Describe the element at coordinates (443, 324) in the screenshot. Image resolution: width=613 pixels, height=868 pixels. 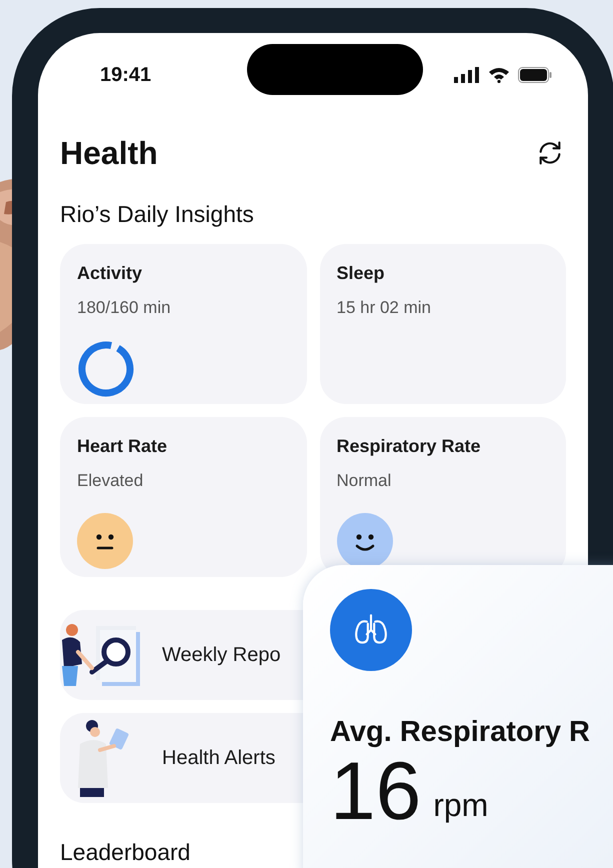
I see `insight-card: Sleep 15 hr 02 min` at that location.